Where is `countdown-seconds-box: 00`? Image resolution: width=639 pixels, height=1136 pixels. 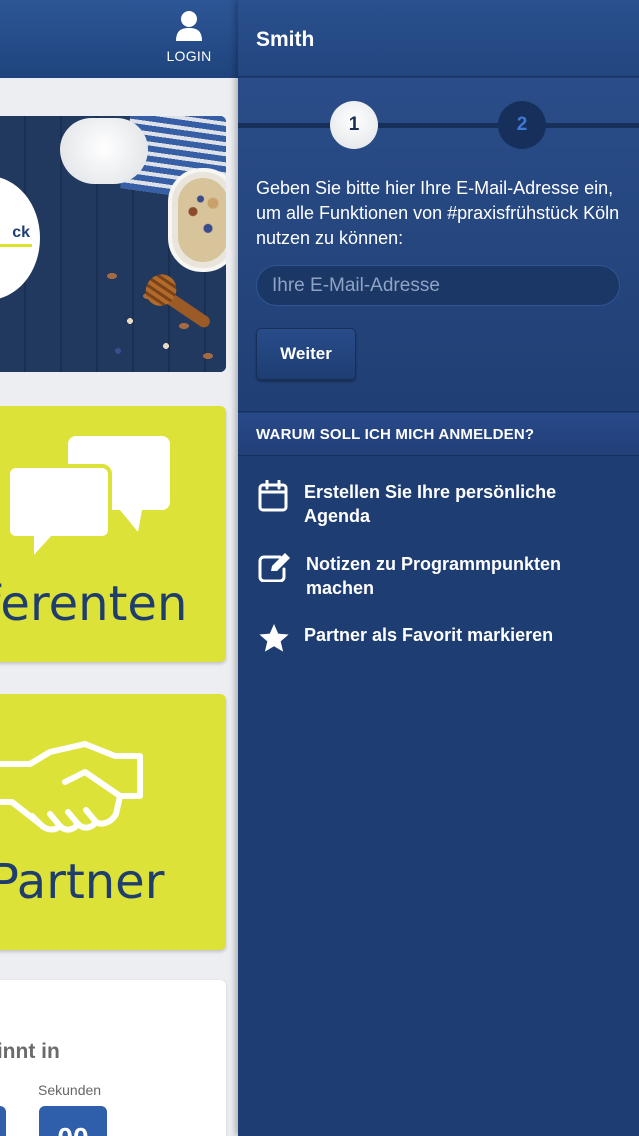 countdown-seconds-box: 00 is located at coordinates (73, 1121).